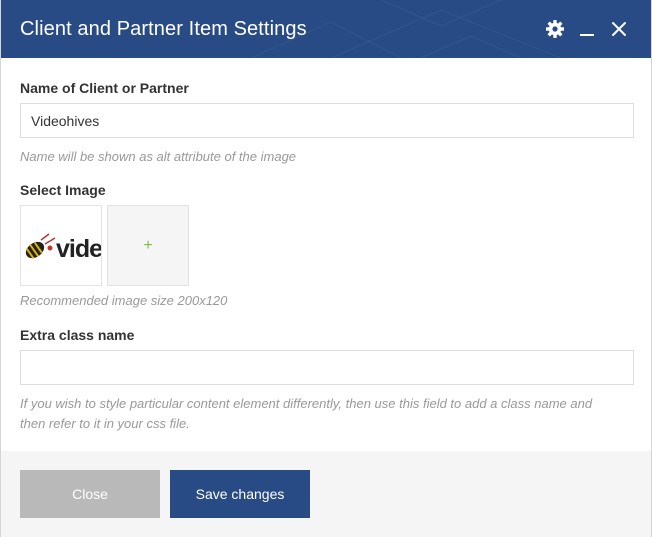 Image resolution: width=652 pixels, height=537 pixels. Describe the element at coordinates (240, 494) in the screenshot. I see `save-changes-button: Save changes` at that location.